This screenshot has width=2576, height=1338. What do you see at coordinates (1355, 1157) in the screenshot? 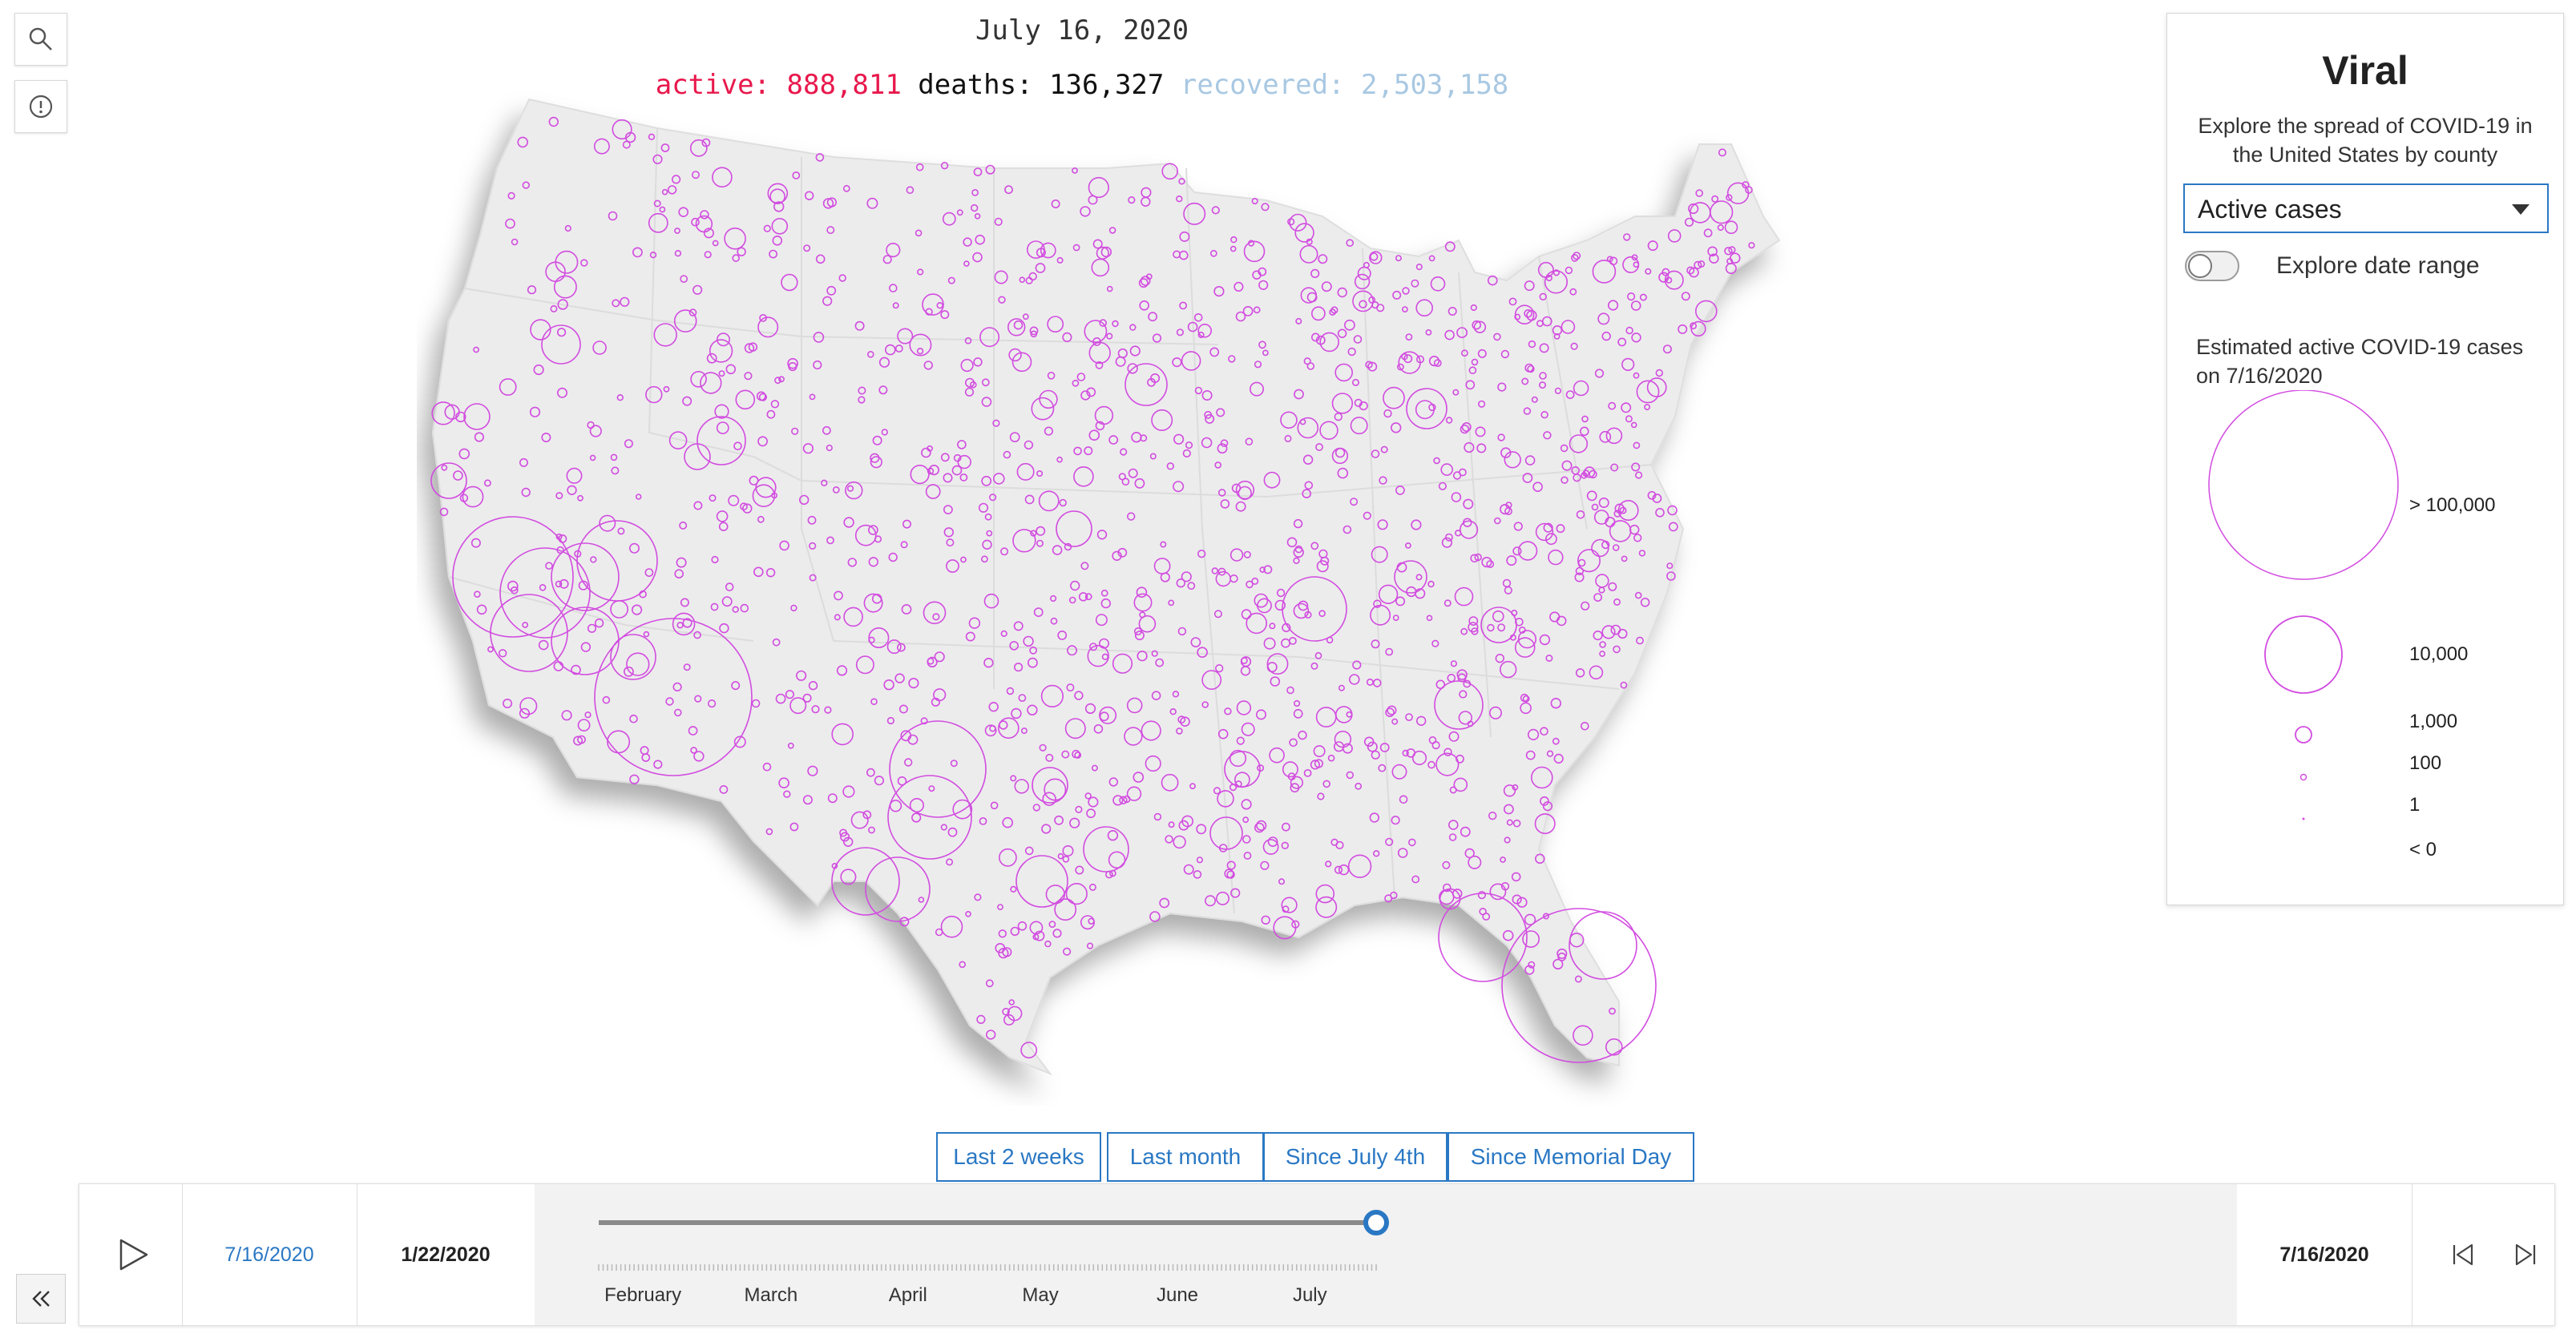
I see `preset-since-july-4th-button: Since July 4th` at bounding box center [1355, 1157].